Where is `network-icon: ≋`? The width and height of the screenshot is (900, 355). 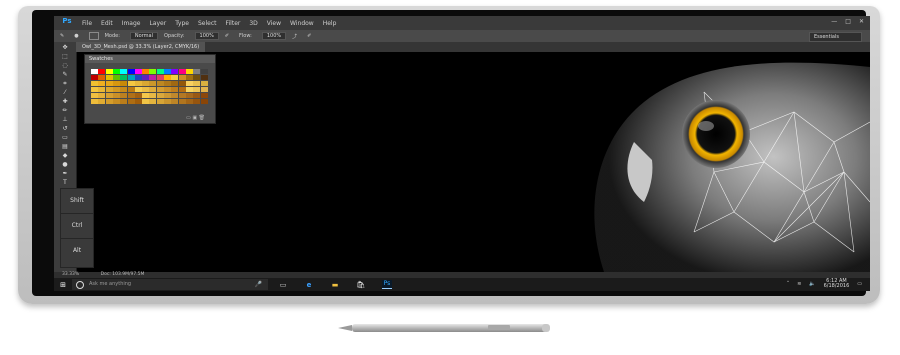
network-icon: ≋ is located at coordinates (799, 284).